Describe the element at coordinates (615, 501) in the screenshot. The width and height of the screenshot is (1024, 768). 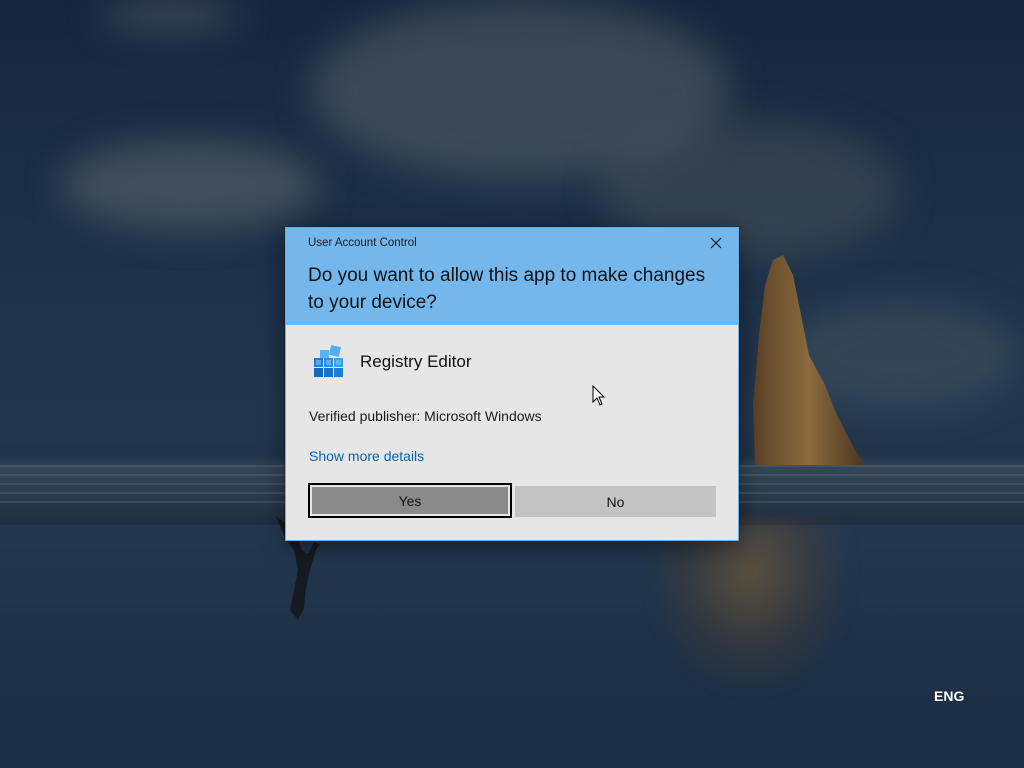
I see `no-button: No` at that location.